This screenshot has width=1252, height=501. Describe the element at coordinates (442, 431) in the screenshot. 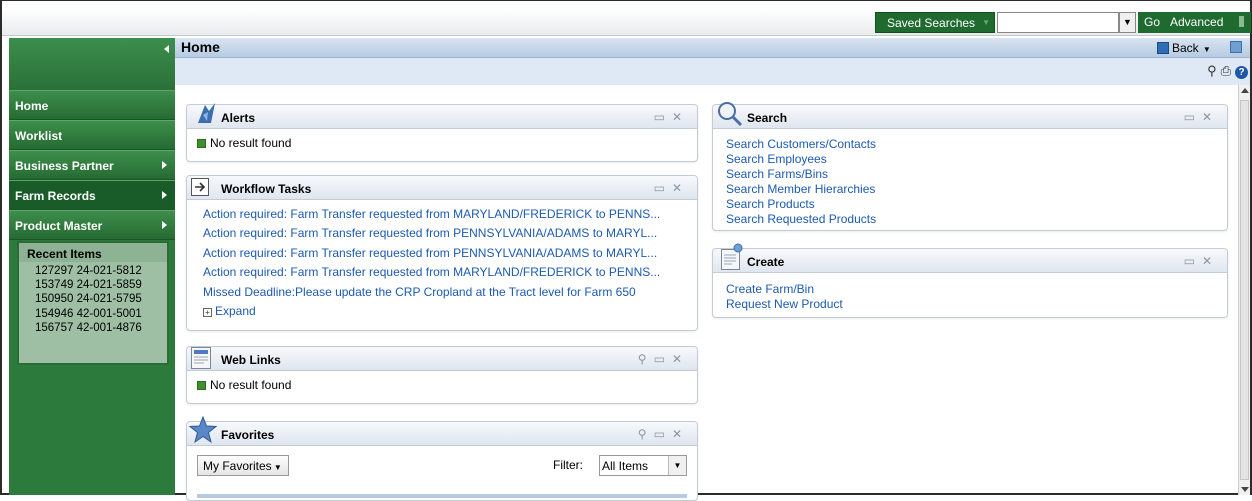

I see `portlet-header: Favorites ⚲▭✕` at that location.